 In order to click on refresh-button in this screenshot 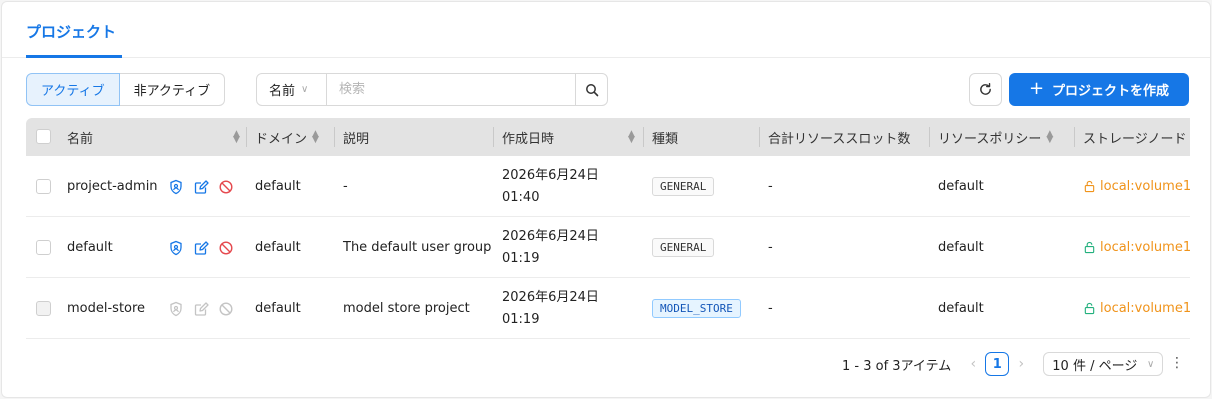, I will do `click(985, 89)`.